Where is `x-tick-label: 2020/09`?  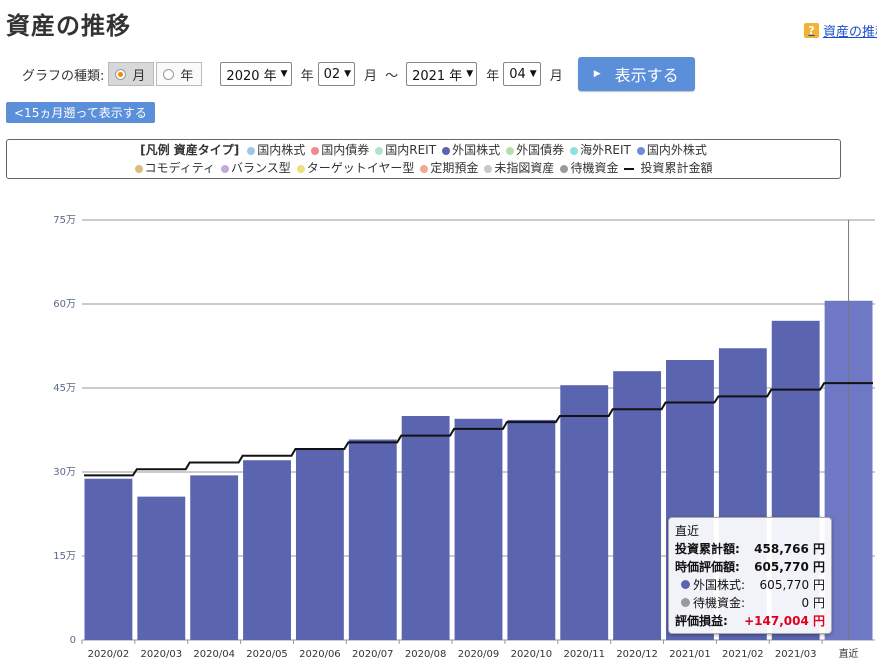
x-tick-label: 2020/09 is located at coordinates (479, 654).